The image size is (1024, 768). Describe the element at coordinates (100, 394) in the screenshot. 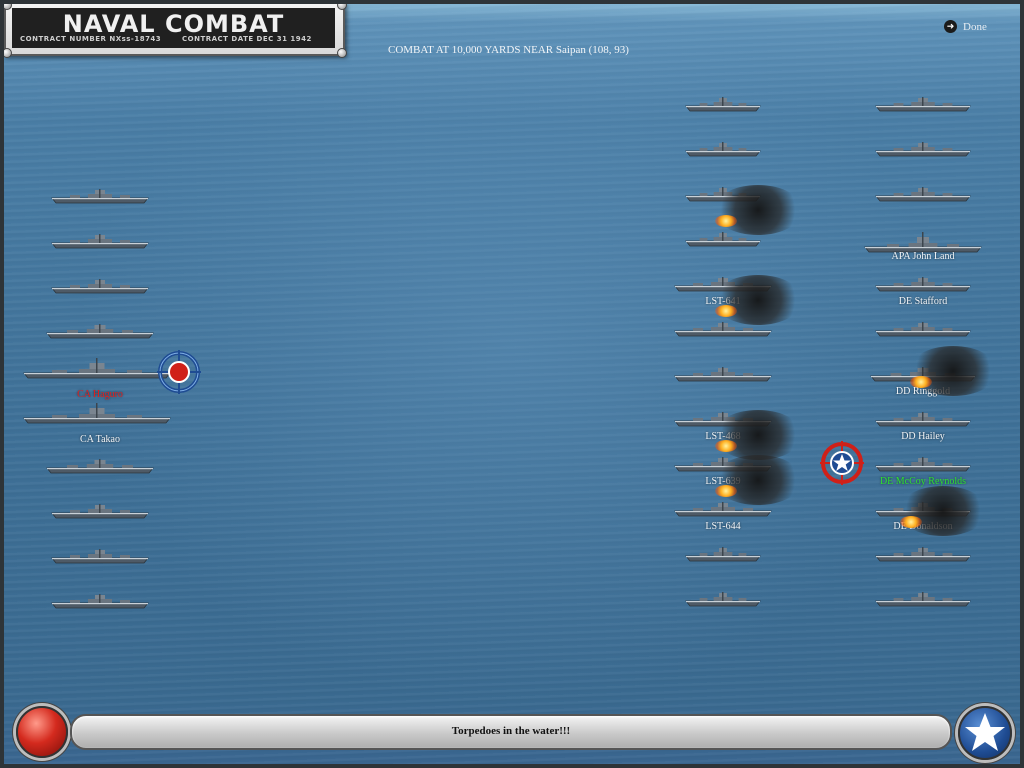

I see `japanese-ship-label: CA Haguro` at that location.